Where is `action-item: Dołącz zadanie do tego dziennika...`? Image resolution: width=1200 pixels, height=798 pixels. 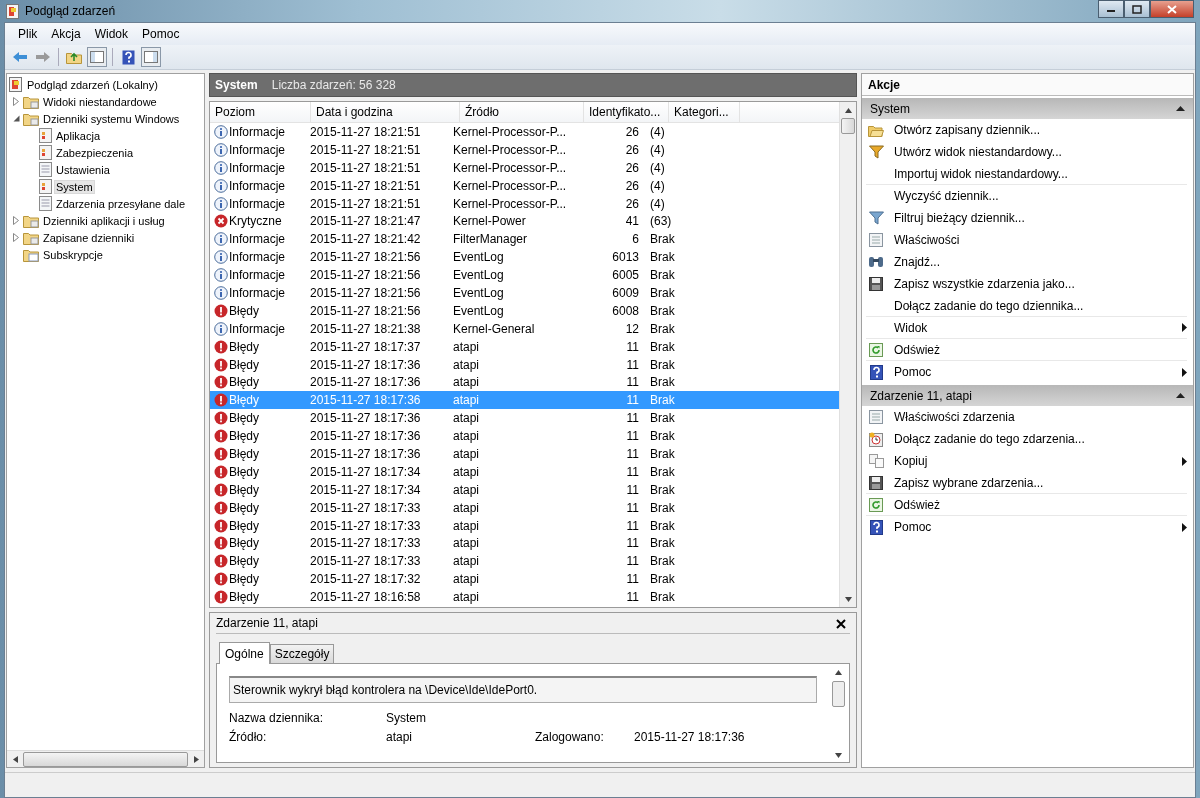 action-item: Dołącz zadanie do tego dziennika... is located at coordinates (1040, 305).